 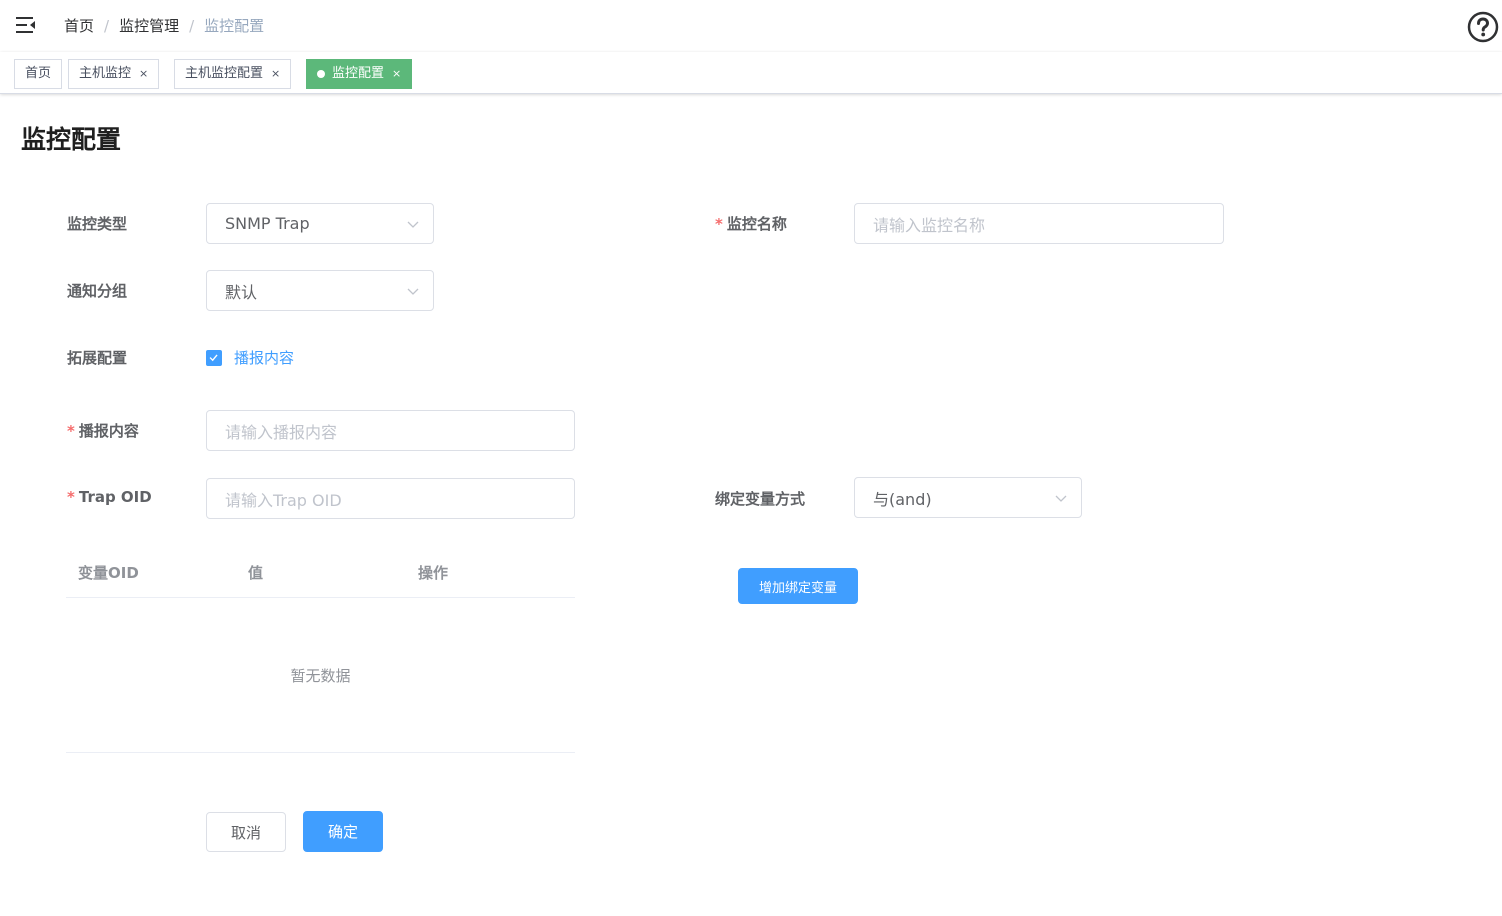 I want to click on breadcrumb-monitor-management: 监控管理, so click(x=149, y=25).